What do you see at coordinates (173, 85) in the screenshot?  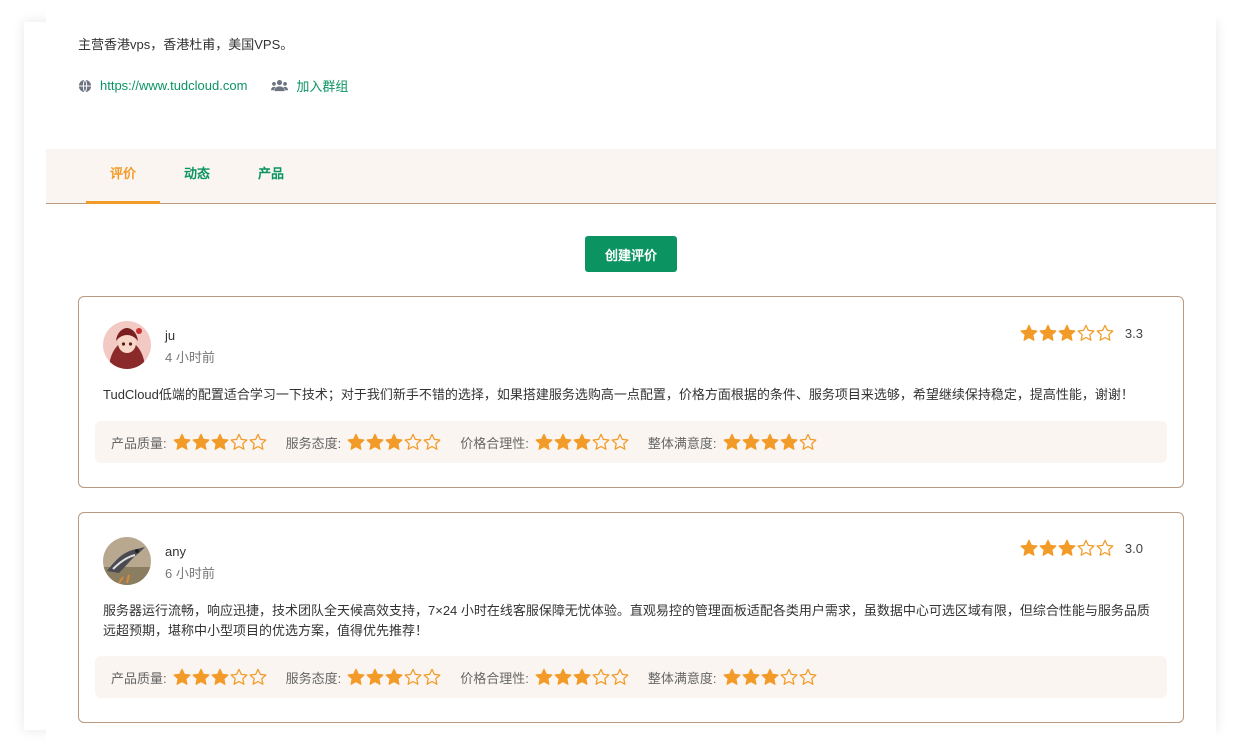 I see `website-url: https://www.tudcloud.com` at bounding box center [173, 85].